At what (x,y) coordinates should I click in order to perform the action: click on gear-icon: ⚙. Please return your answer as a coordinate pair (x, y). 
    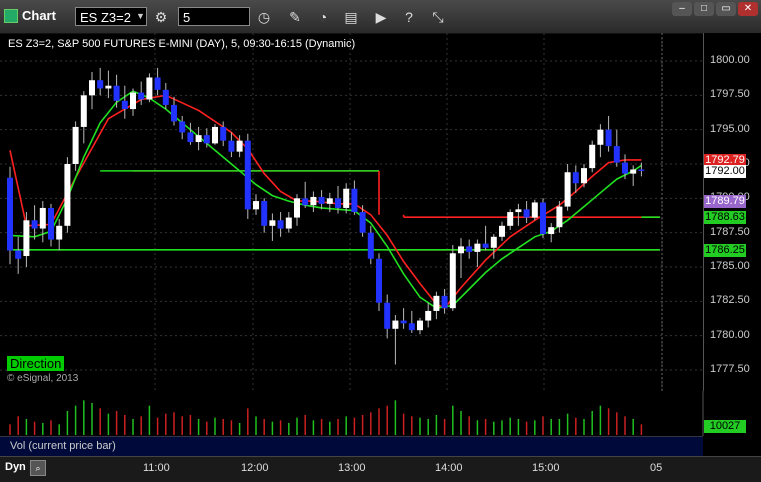
    Looking at the image, I should click on (161, 17).